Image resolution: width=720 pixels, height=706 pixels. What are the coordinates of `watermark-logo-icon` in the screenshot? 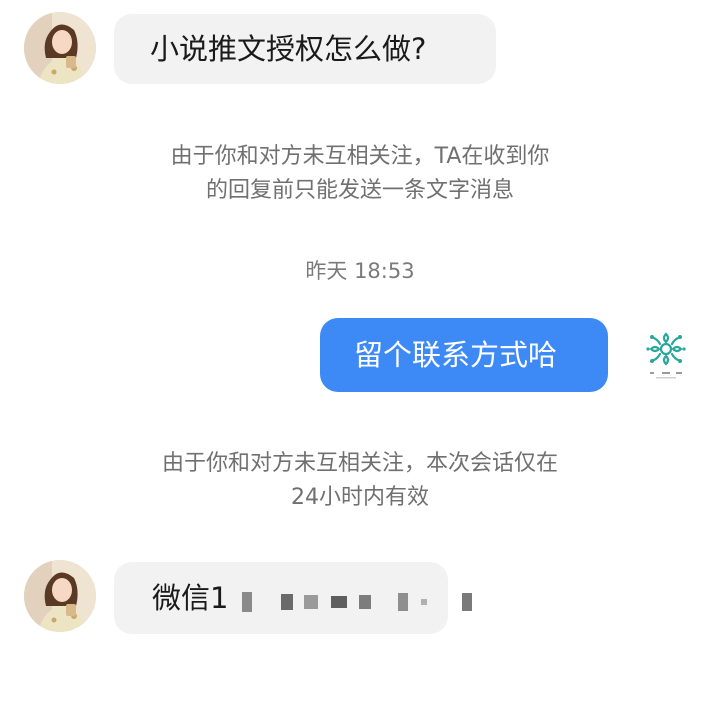 It's located at (666, 358).